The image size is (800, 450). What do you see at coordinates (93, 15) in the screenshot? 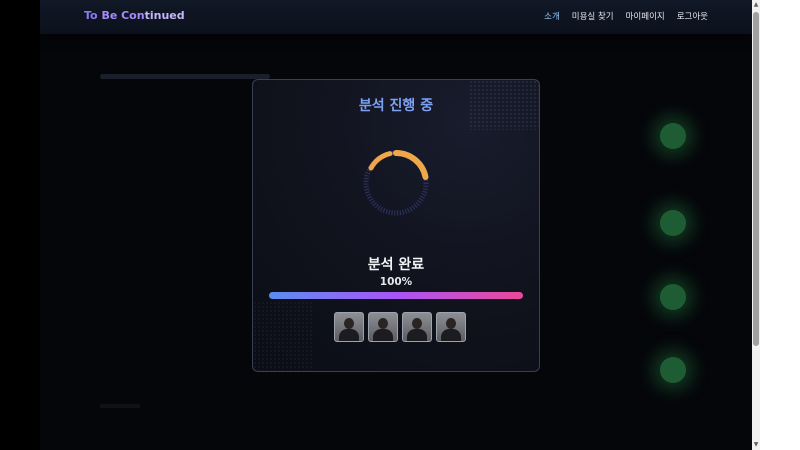
I see `logo-text-part: To` at bounding box center [93, 15].